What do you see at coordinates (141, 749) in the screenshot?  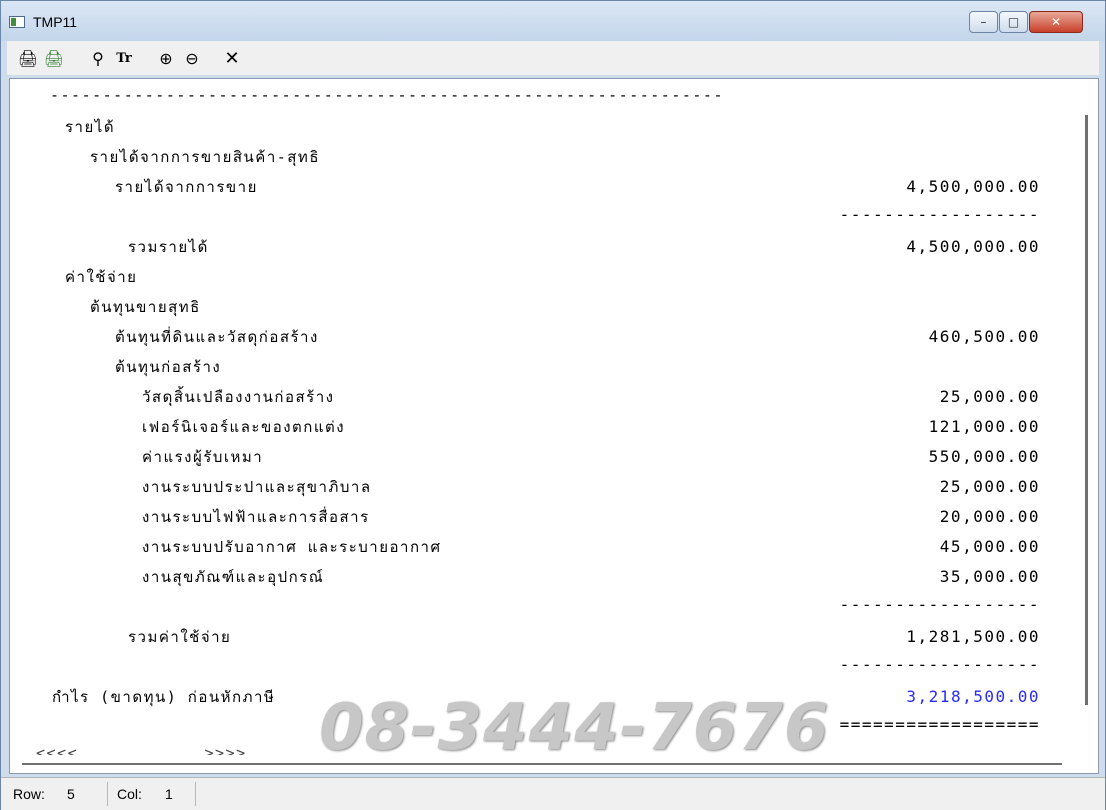 I see `end-of-report-marker: <<<< ........ >>>>` at bounding box center [141, 749].